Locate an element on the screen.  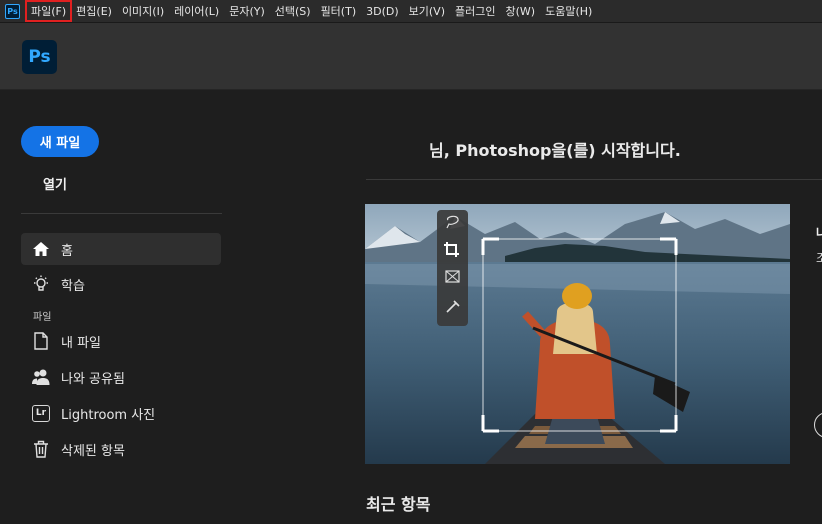
main-divider is located at coordinates (594, 179).